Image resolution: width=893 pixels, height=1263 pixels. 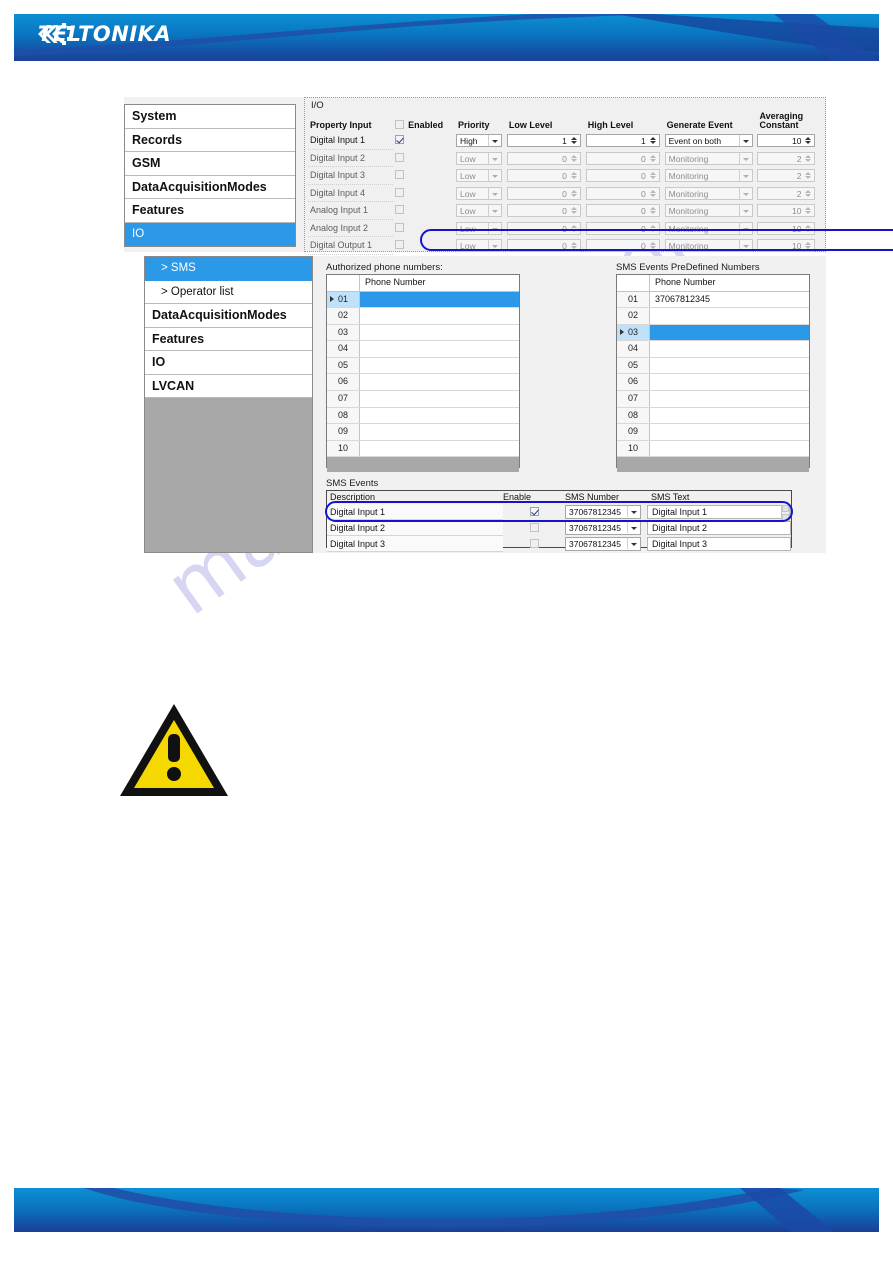 What do you see at coordinates (565, 228) in the screenshot?
I see `io-table-row: Analog Input 2 Low 0 0 Monitoring 10` at bounding box center [565, 228].